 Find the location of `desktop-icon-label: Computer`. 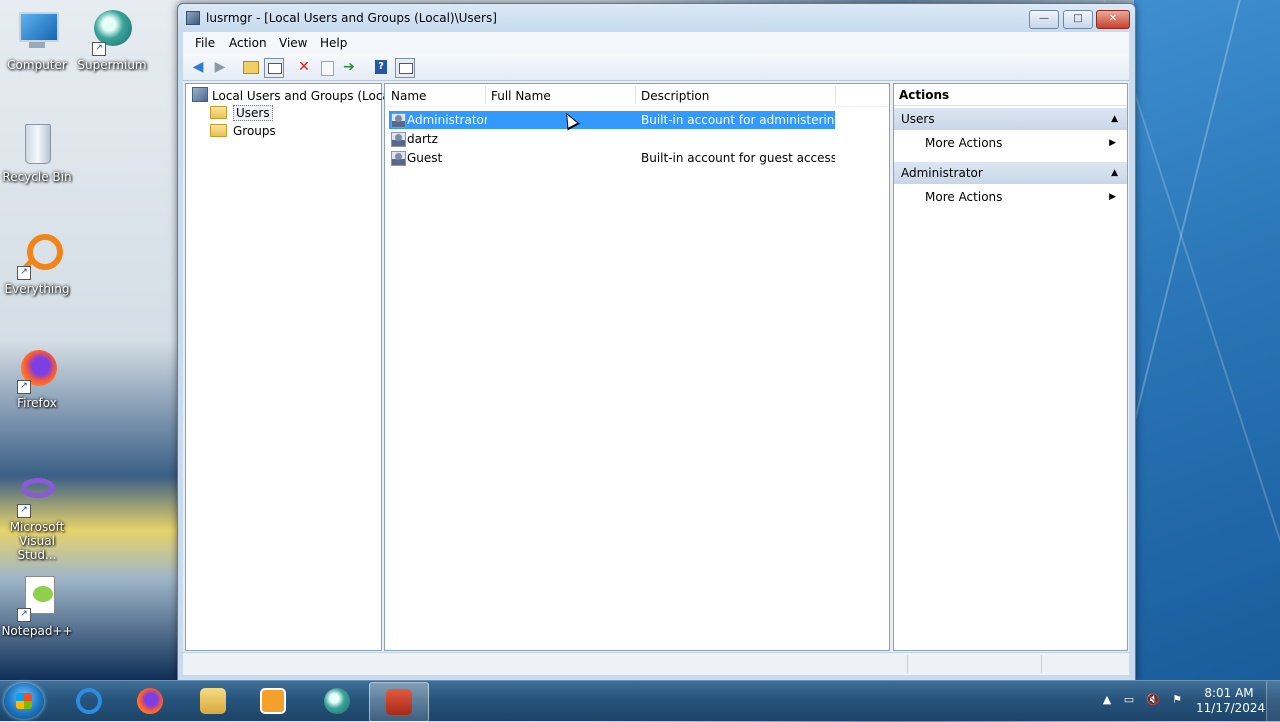

desktop-icon-label: Computer is located at coordinates (37, 65).